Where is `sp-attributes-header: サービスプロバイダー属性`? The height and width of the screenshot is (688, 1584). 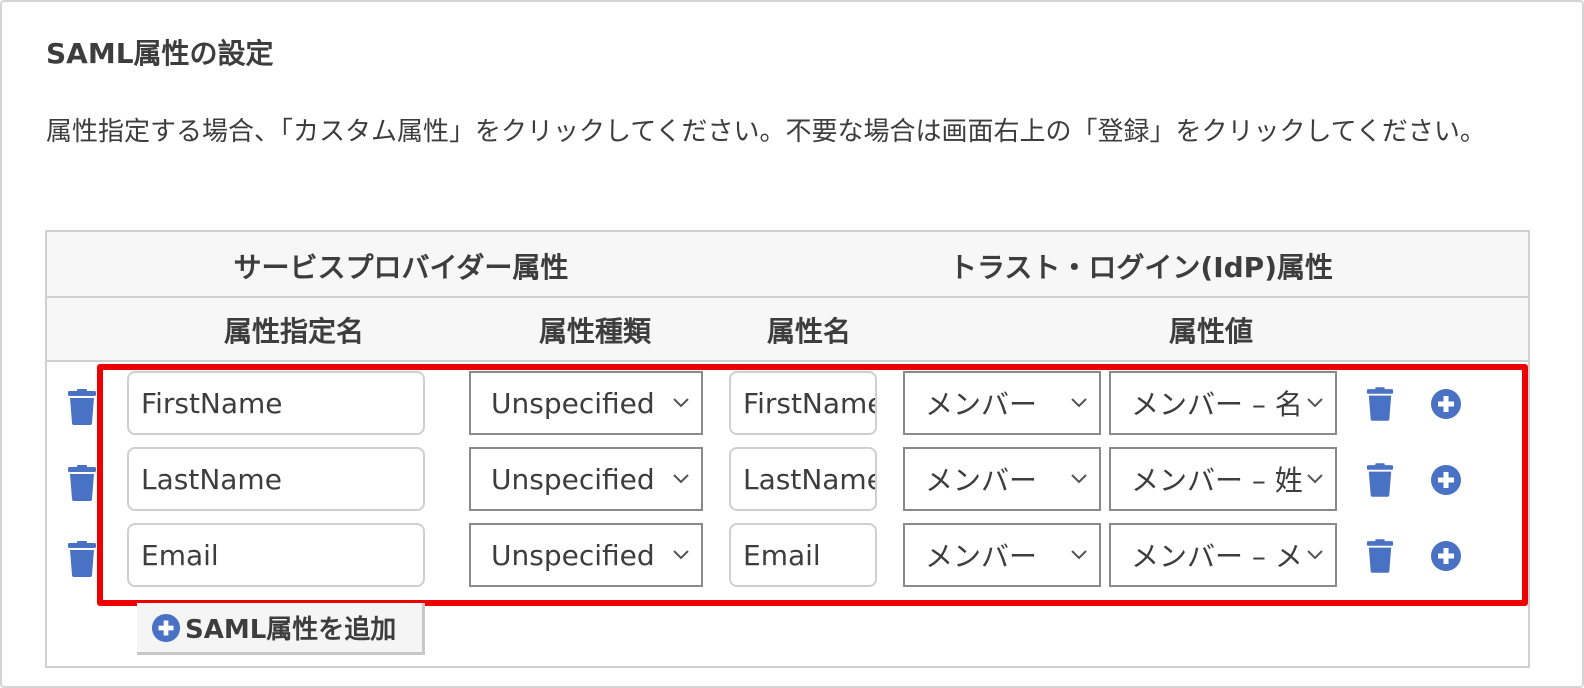 sp-attributes-header: サービスプロバイダー属性 is located at coordinates (401, 267).